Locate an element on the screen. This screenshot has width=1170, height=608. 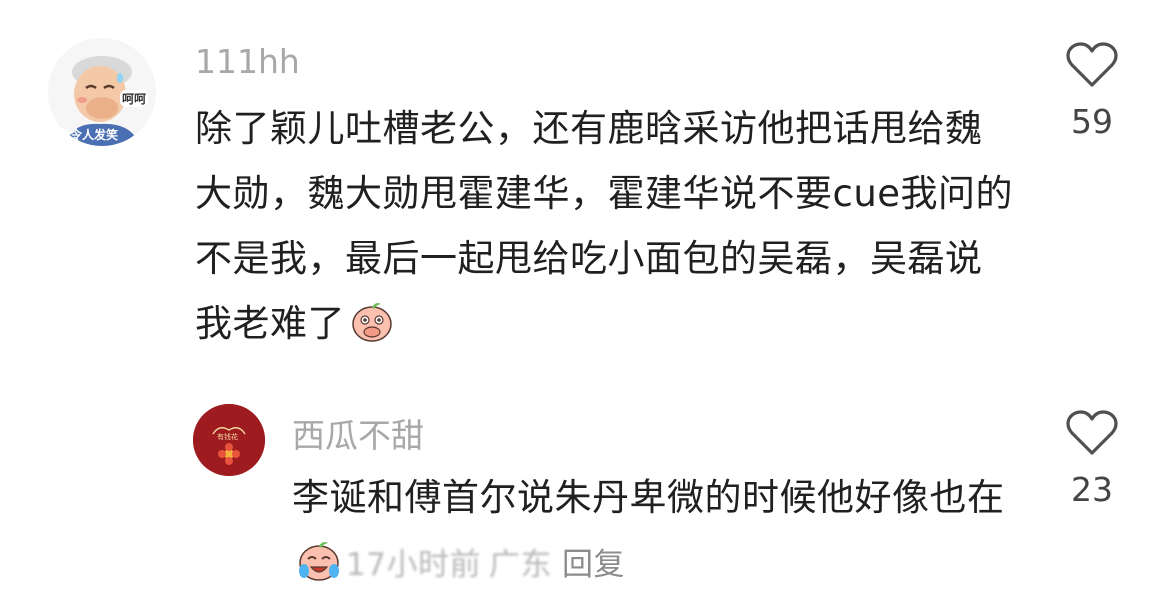
comment-time: 17小时前 is located at coordinates (413, 565).